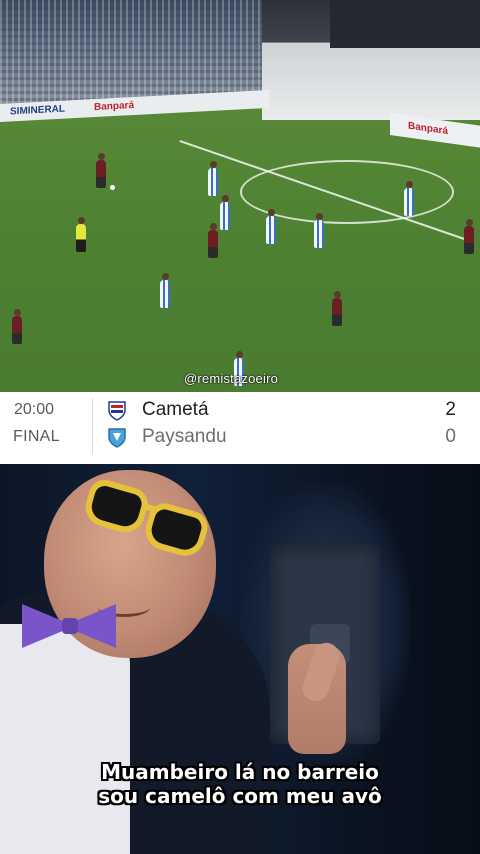  I want to click on background-building, so click(405, 24).